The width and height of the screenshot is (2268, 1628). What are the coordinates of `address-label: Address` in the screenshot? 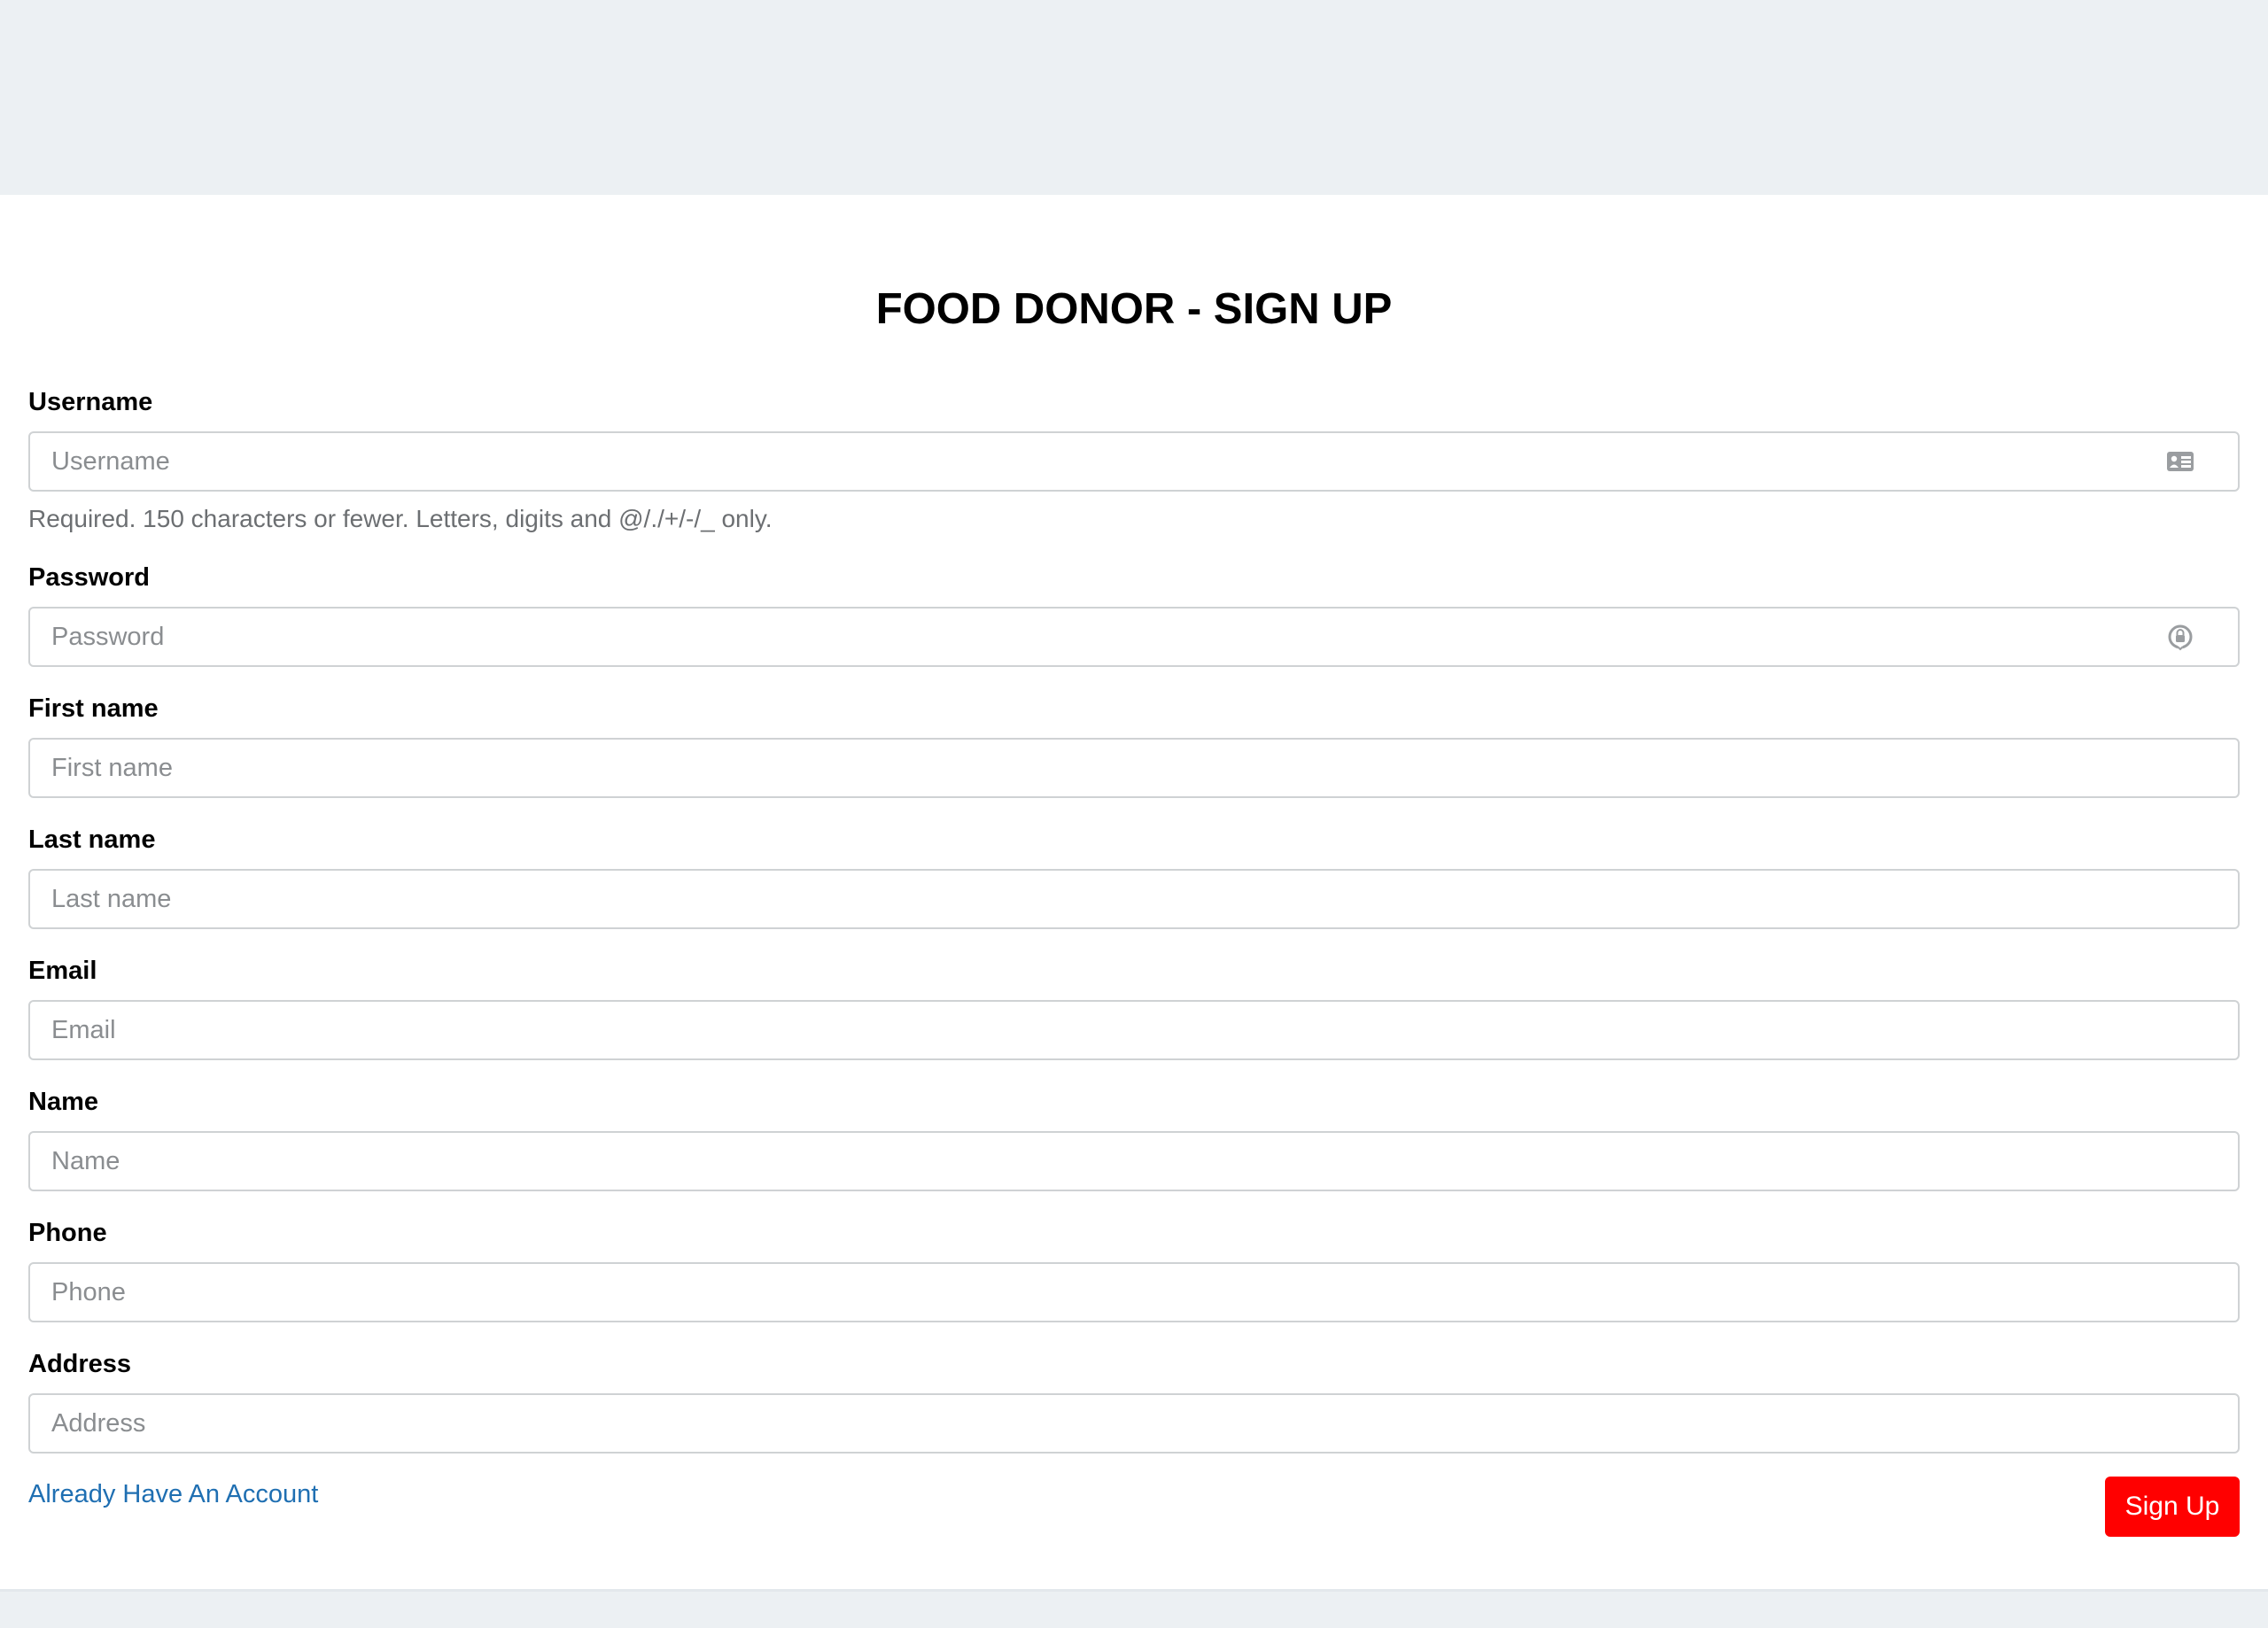 It's located at (80, 1364).